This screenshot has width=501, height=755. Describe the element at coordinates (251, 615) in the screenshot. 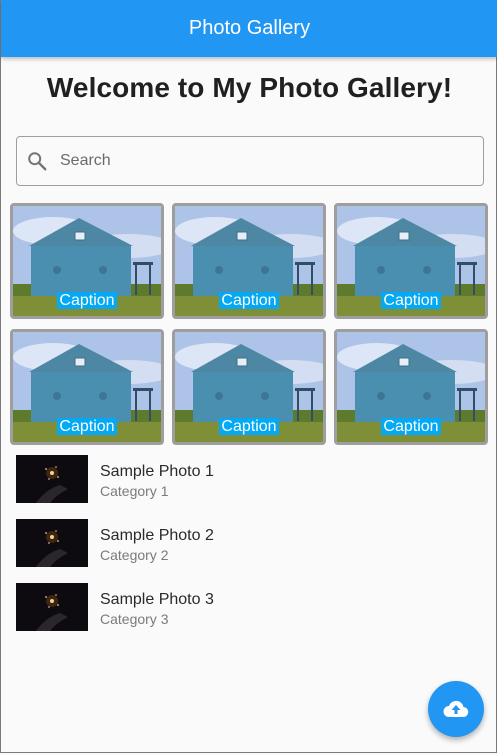

I see `list-item: Sample Photo 3 Category 3` at that location.